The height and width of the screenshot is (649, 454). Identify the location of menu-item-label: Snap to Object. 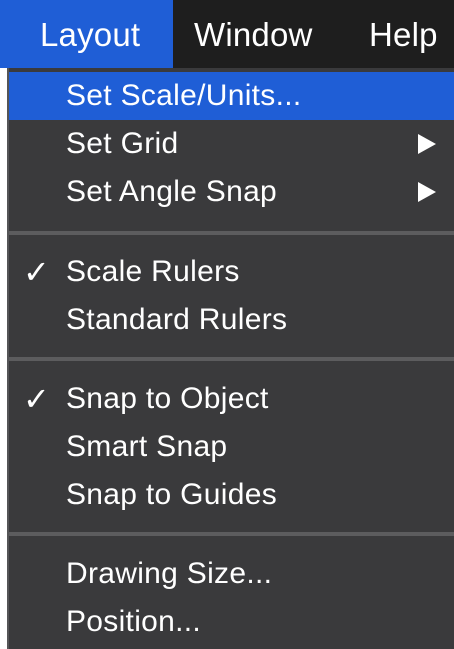
(167, 398).